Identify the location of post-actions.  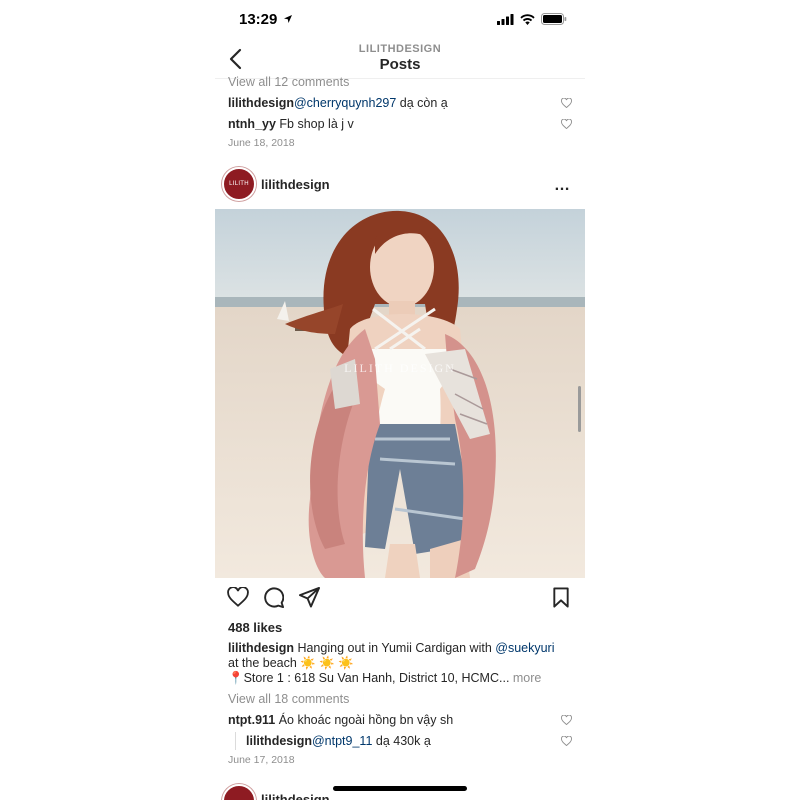
(400, 599).